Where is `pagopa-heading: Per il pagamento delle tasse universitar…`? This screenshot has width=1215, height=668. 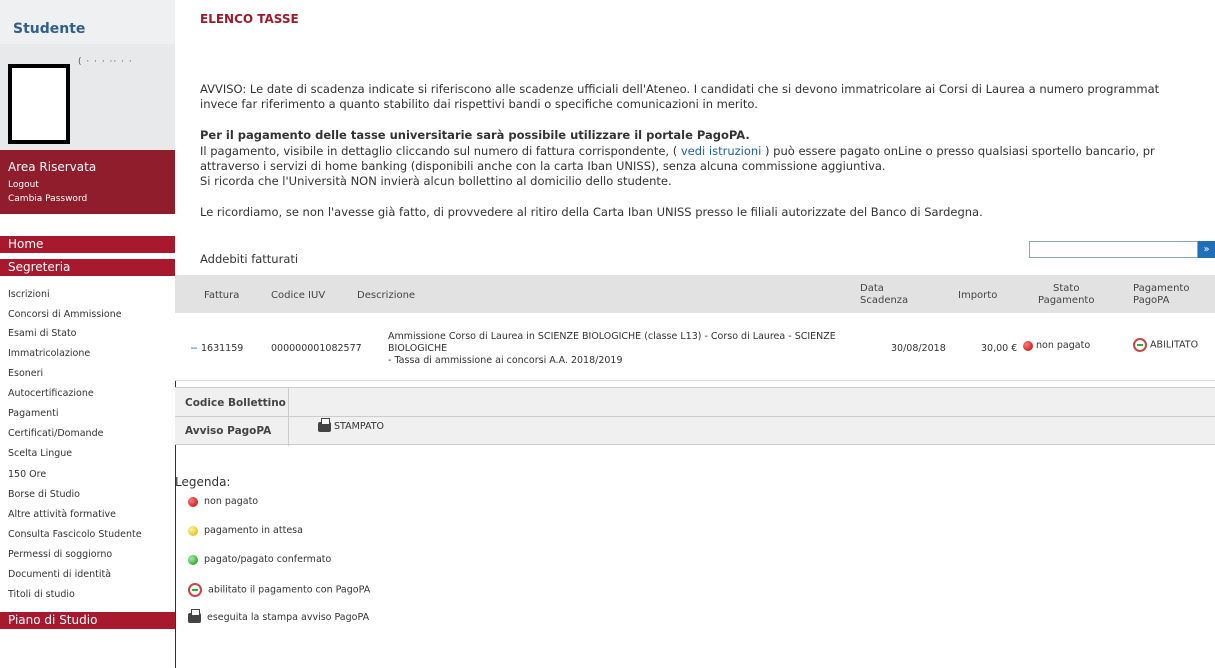 pagopa-heading: Per il pagamento delle tasse universitar… is located at coordinates (475, 135).